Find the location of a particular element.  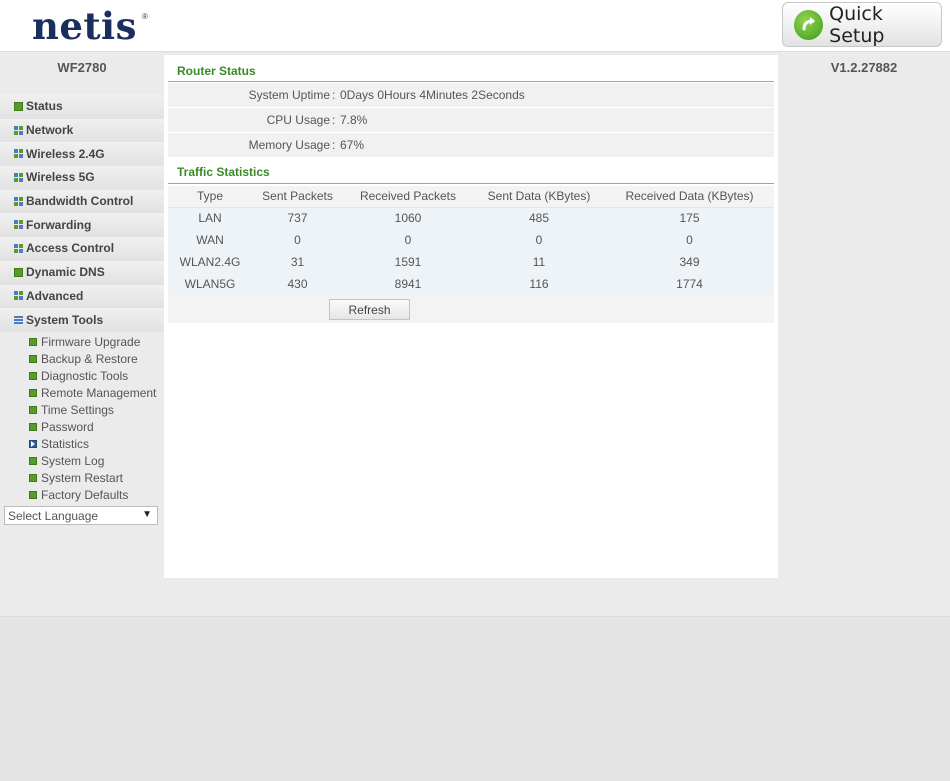

submenu-label: Time Settings is located at coordinates (77, 410).